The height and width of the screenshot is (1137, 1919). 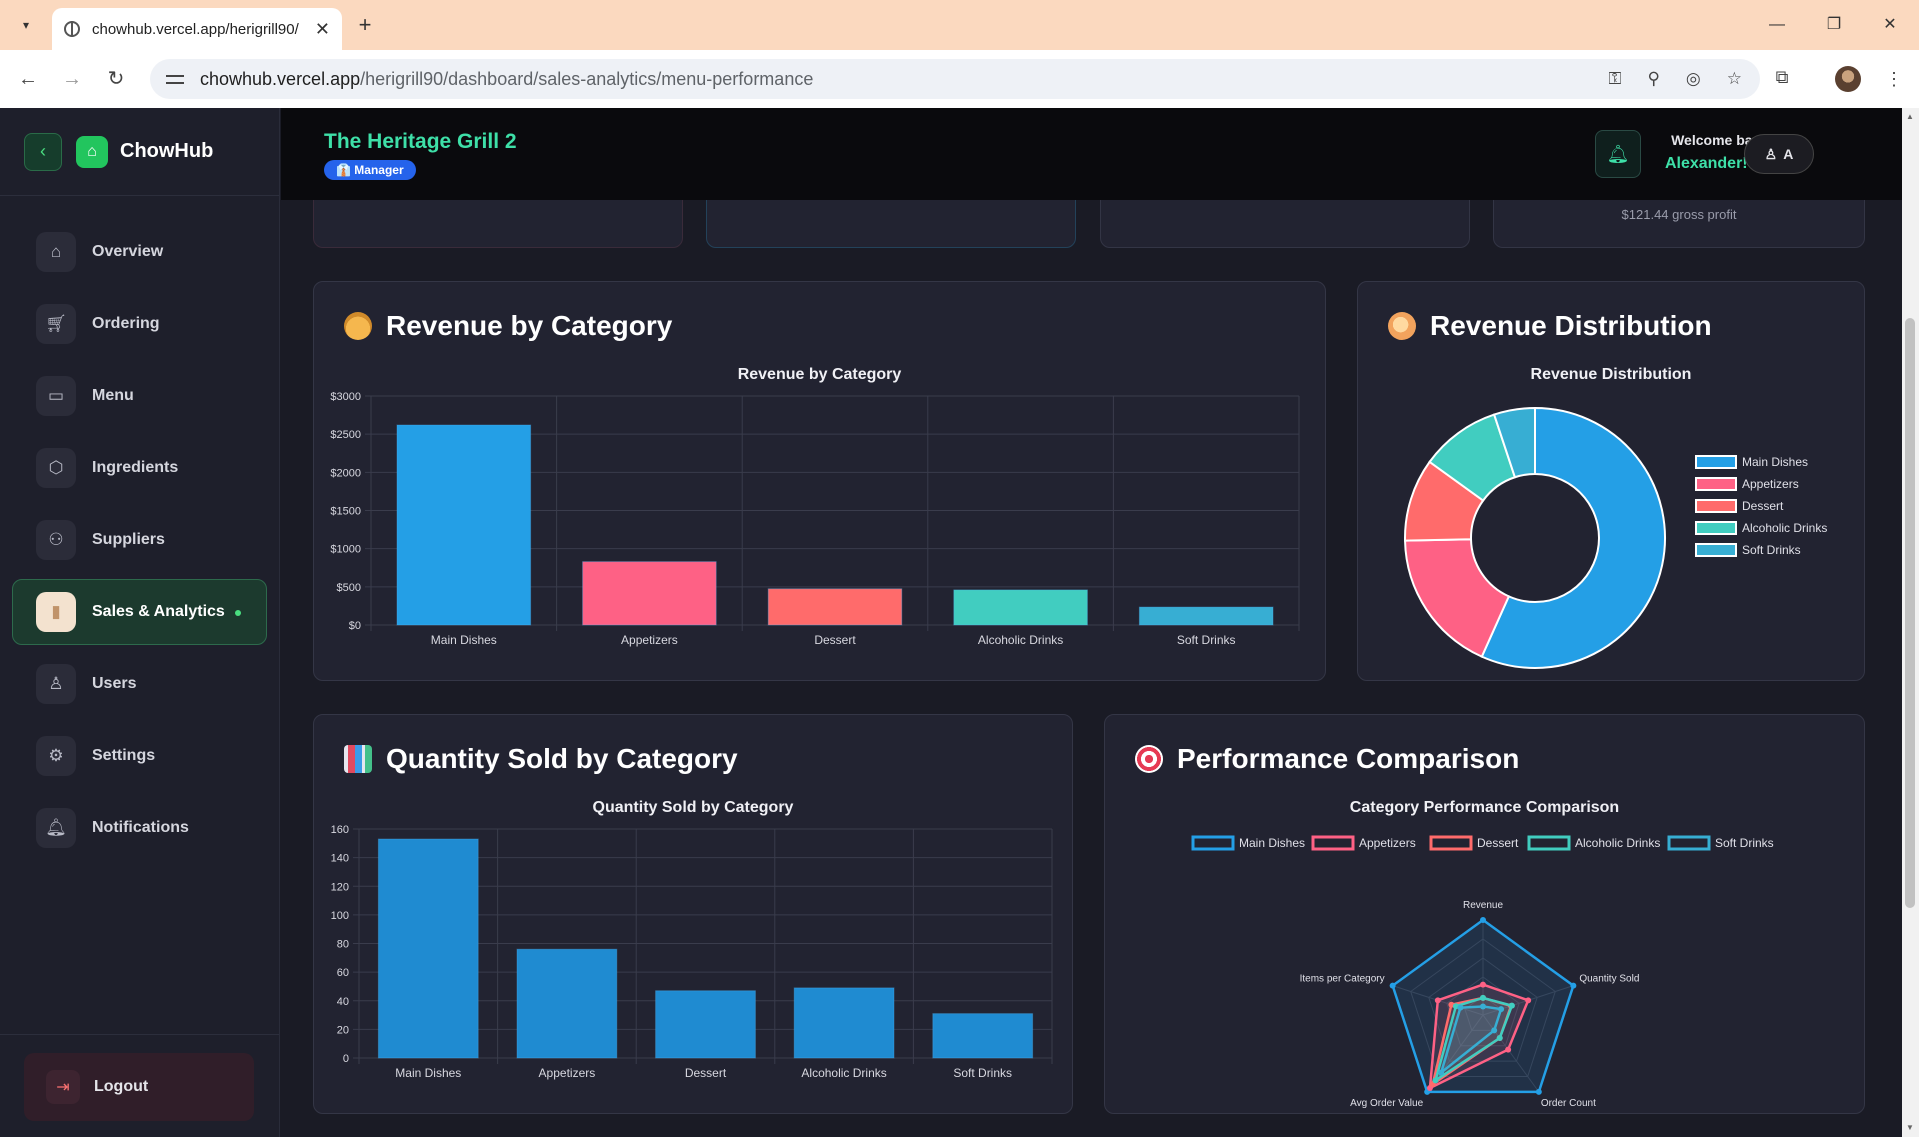 What do you see at coordinates (982, 1073) in the screenshot?
I see `x-tick-label: Soft Drinks` at bounding box center [982, 1073].